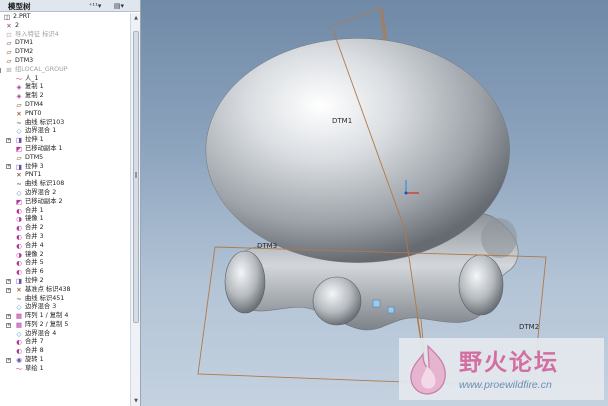  I want to click on cylinder-opening-right, so click(481, 285).